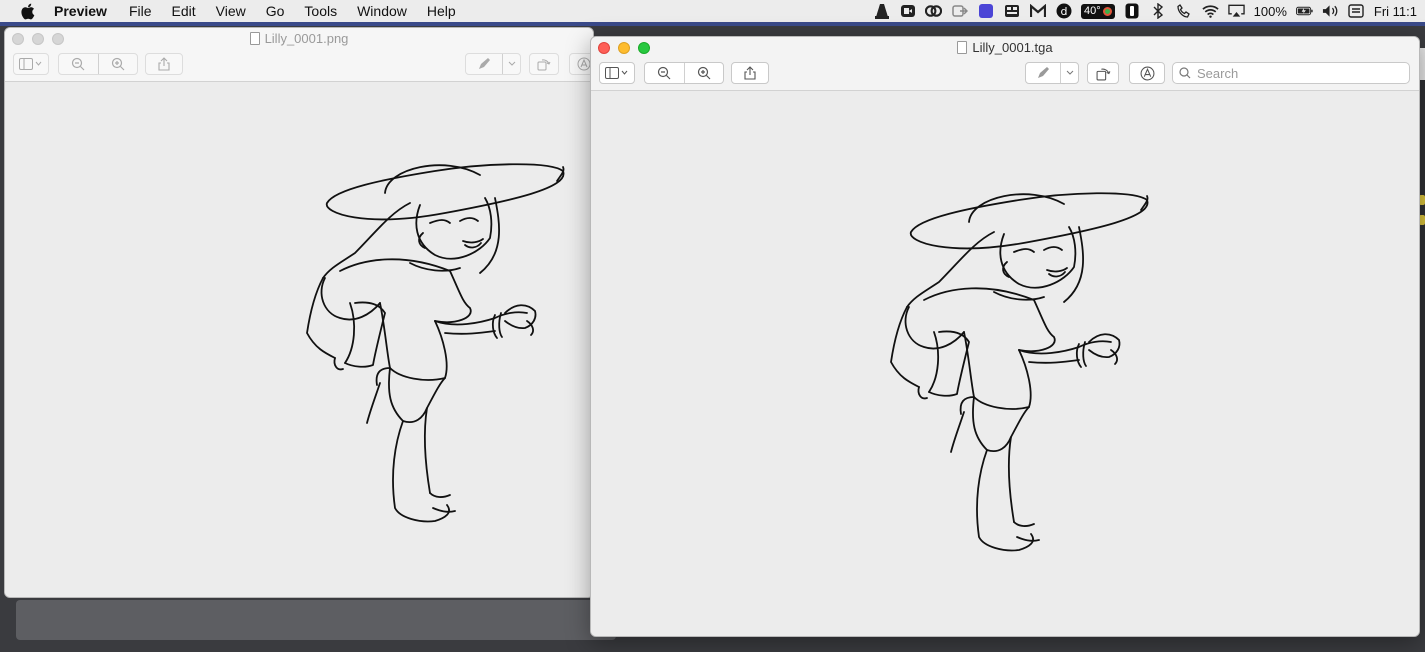 This screenshot has width=1425, height=652. What do you see at coordinates (1184, 11) in the screenshot?
I see `phone-icon` at bounding box center [1184, 11].